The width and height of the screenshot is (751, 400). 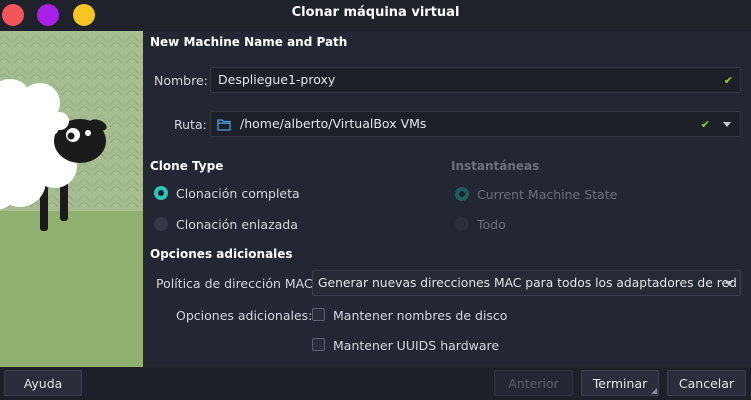 What do you see at coordinates (43, 383) in the screenshot?
I see `help-button: Ayuda` at bounding box center [43, 383].